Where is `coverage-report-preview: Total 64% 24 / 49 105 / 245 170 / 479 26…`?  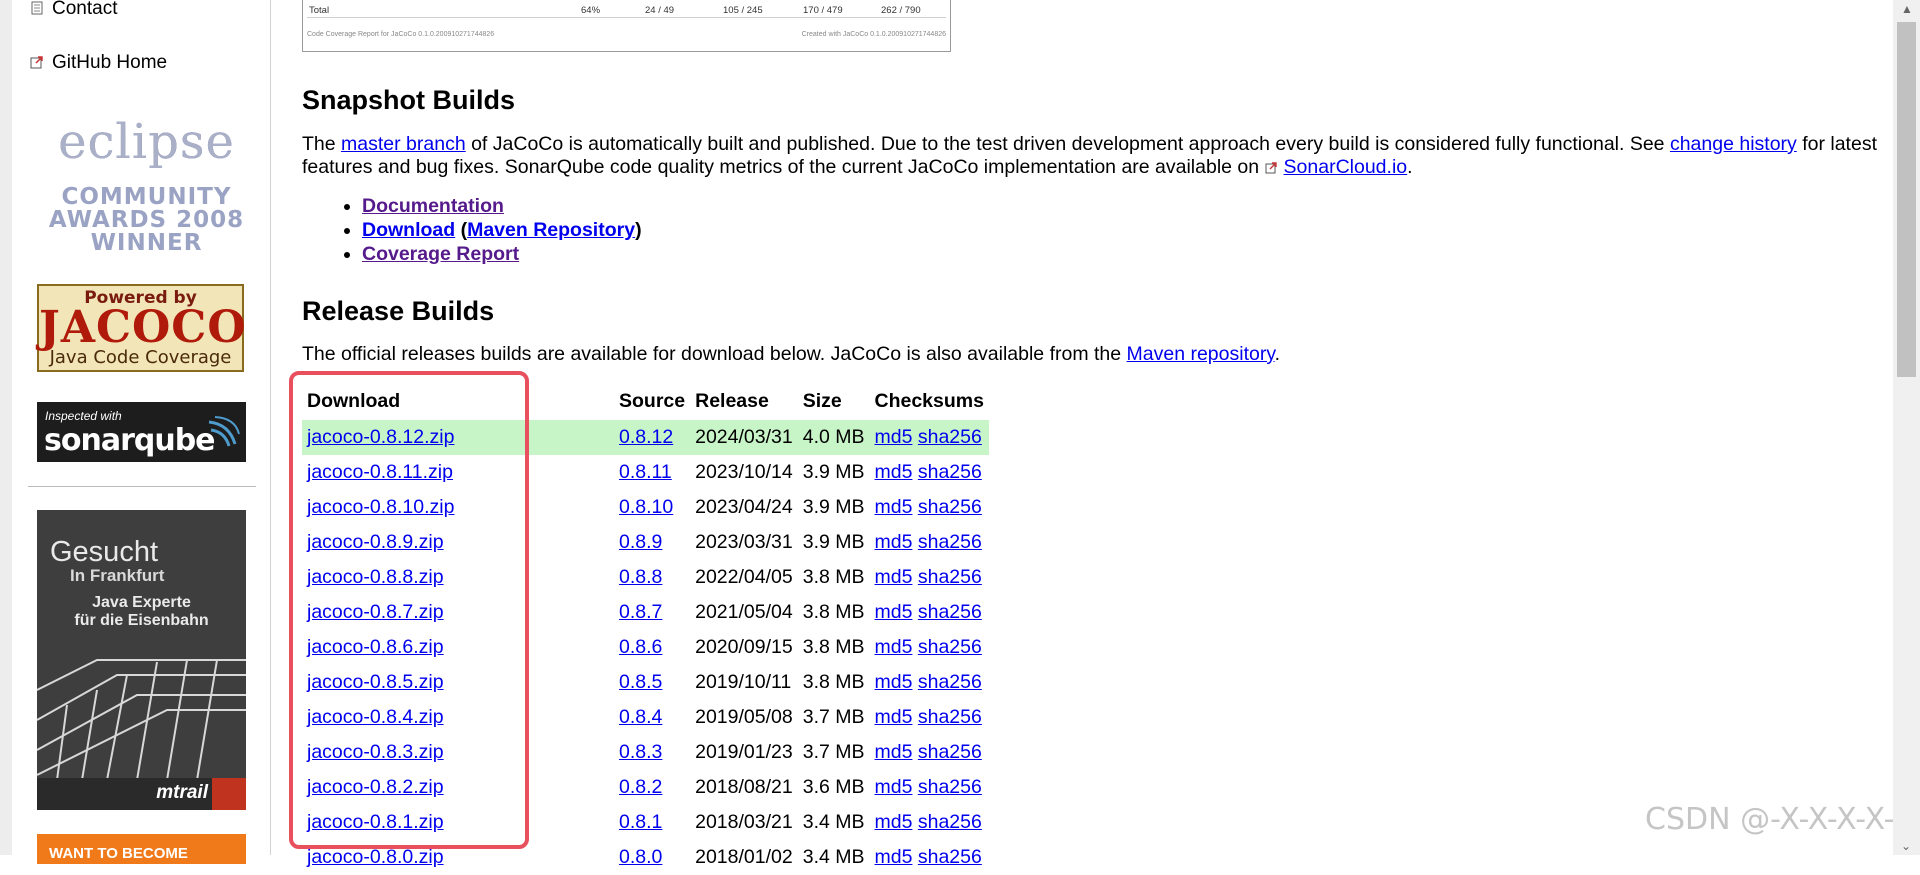 coverage-report-preview: Total 64% 24 / 49 105 / 245 170 / 479 26… is located at coordinates (626, 26).